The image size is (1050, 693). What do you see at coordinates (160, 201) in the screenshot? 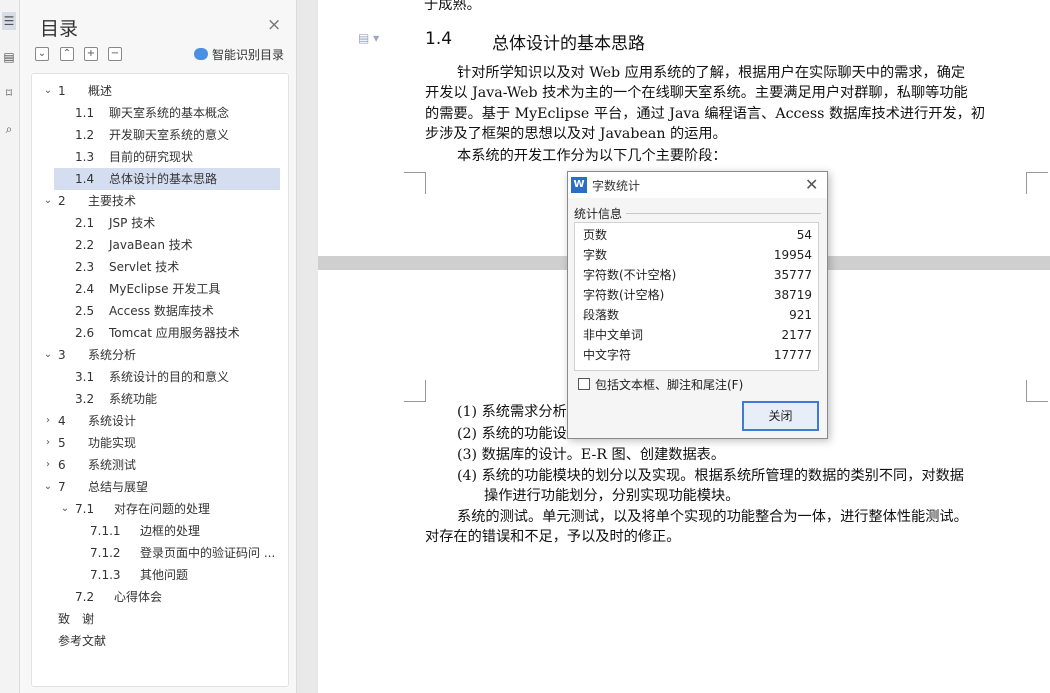
I see `toc-item: ⌄ 2 主要技术` at bounding box center [160, 201].